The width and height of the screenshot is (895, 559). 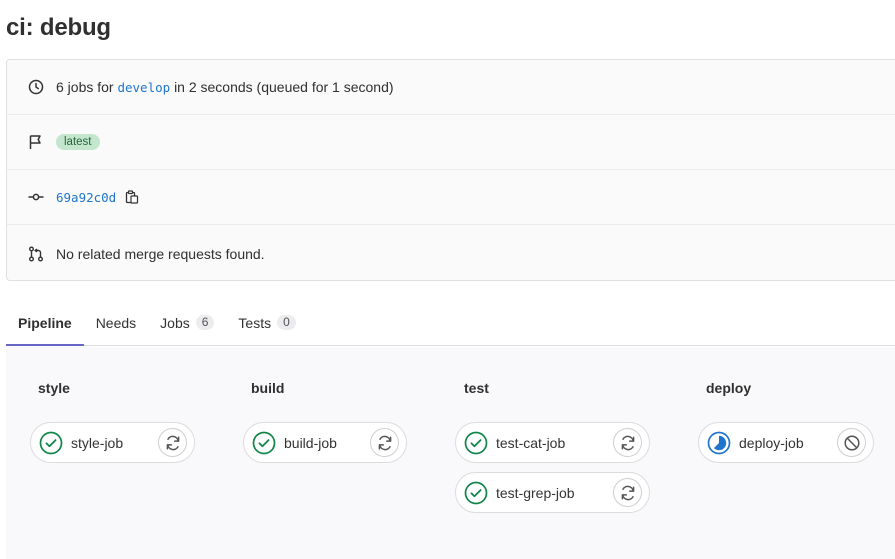 What do you see at coordinates (719, 443) in the screenshot?
I see `status-running-icon` at bounding box center [719, 443].